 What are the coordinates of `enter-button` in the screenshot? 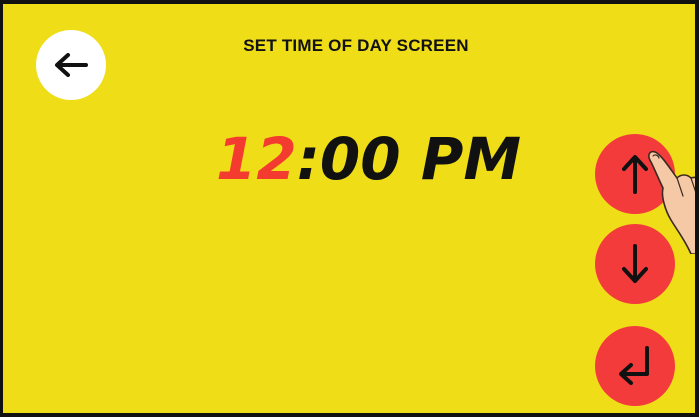 It's located at (635, 366).